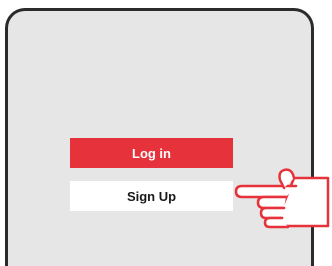 This screenshot has width=332, height=266. Describe the element at coordinates (282, 198) in the screenshot. I see `pointing-hand-icon` at that location.